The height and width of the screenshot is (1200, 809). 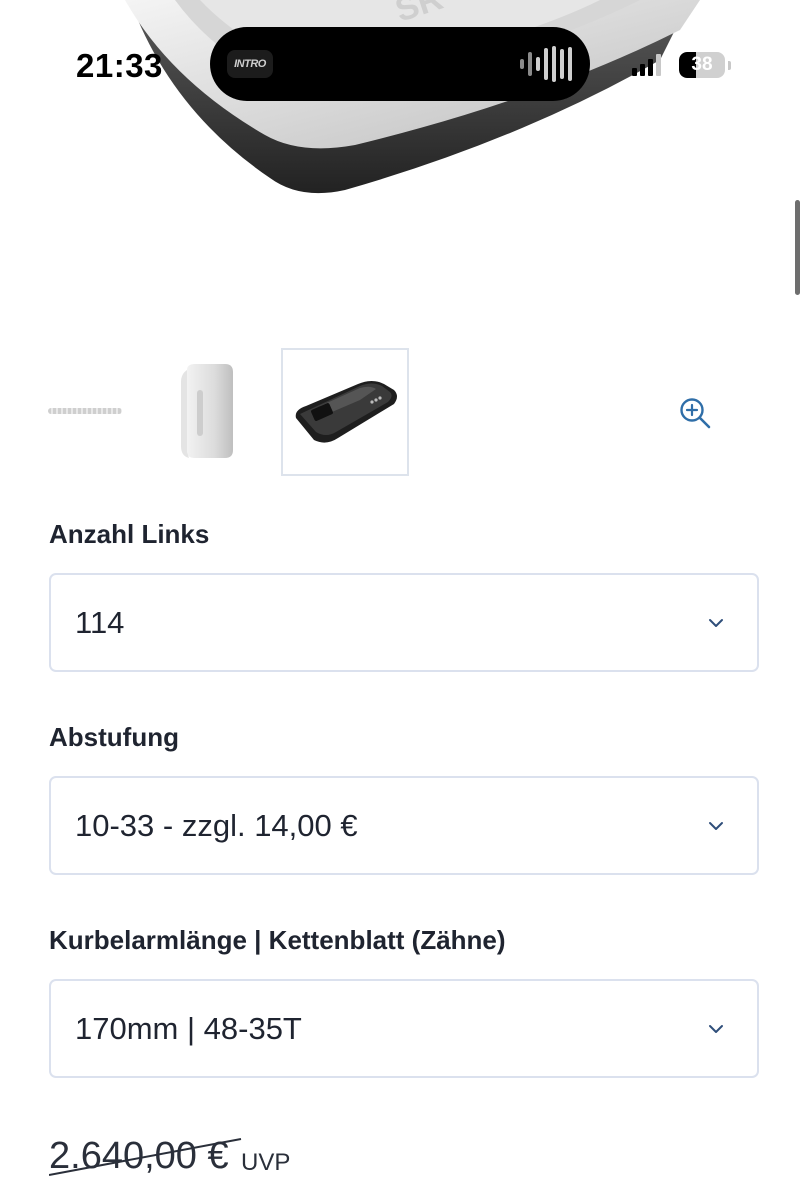 What do you see at coordinates (129, 534) in the screenshot?
I see `option-label-anzahl-links: Anzahl Links` at bounding box center [129, 534].